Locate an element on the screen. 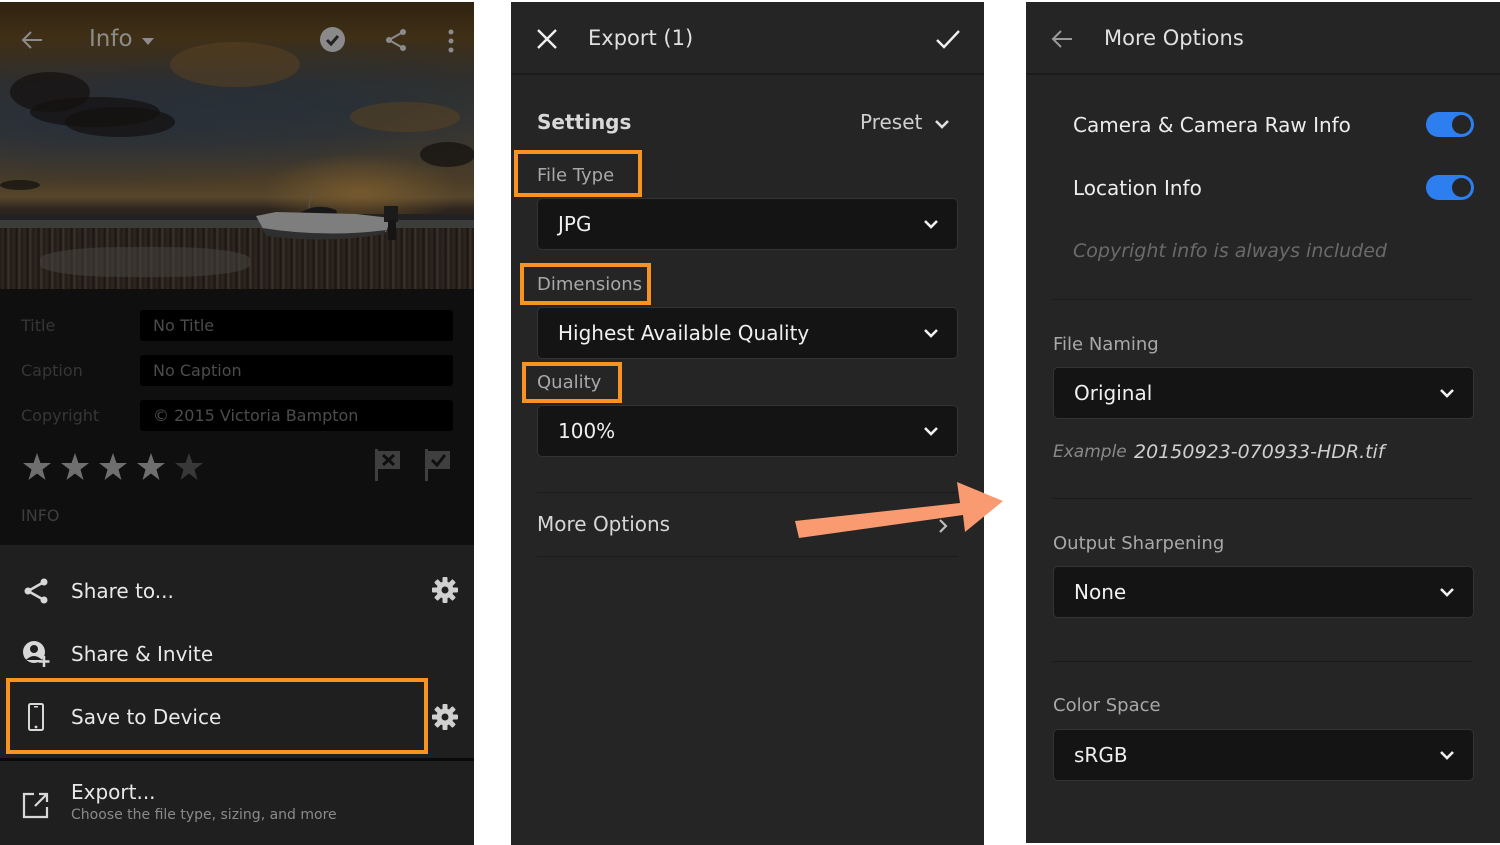  chevron-right-icon is located at coordinates (943, 526).